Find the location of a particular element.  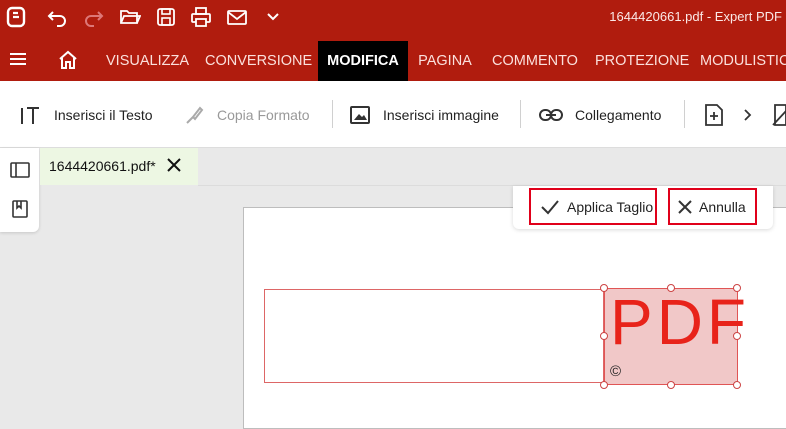

tab-protezione: PROTEZIONE is located at coordinates (642, 61).